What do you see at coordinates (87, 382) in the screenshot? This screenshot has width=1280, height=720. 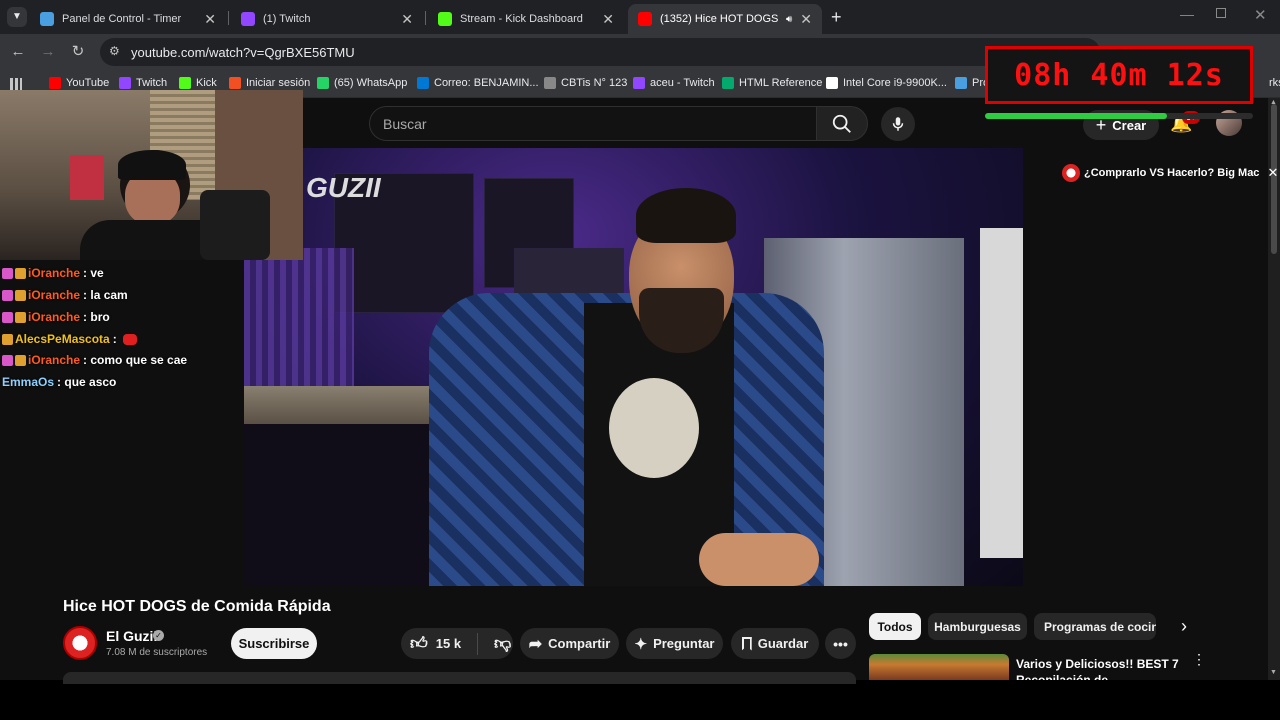 I see `chat-text: : que asco` at bounding box center [87, 382].